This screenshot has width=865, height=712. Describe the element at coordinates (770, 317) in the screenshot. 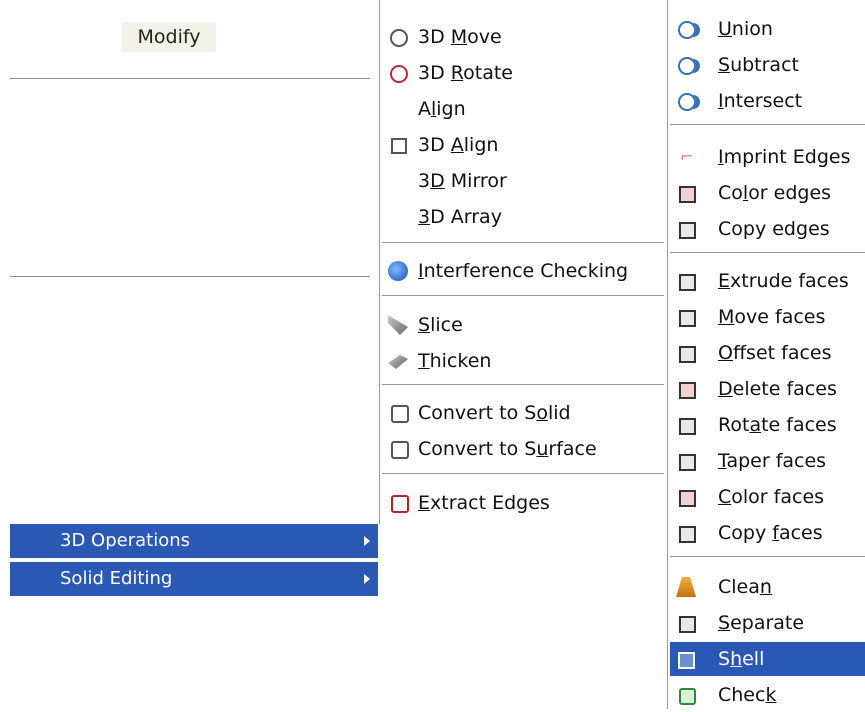

I see `menu-item-move-faces: Move faces` at that location.